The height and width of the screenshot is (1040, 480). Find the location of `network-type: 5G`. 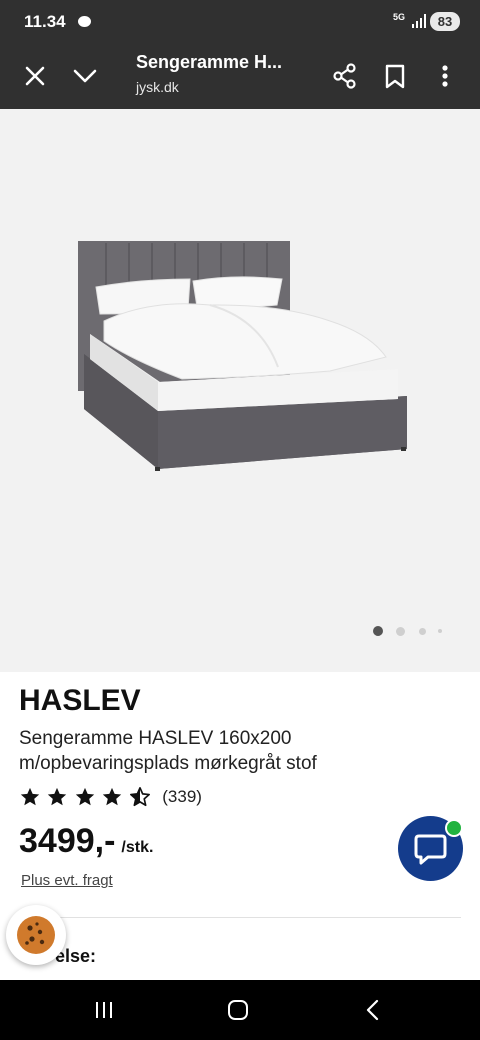

network-type: 5G is located at coordinates (399, 17).